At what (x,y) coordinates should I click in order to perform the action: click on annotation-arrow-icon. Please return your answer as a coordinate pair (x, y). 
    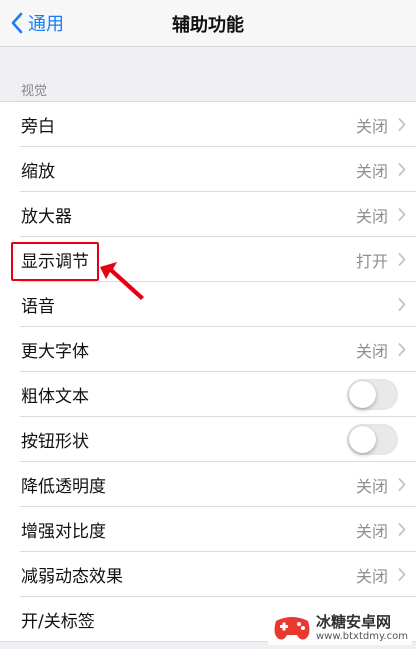
    Looking at the image, I should click on (122, 281).